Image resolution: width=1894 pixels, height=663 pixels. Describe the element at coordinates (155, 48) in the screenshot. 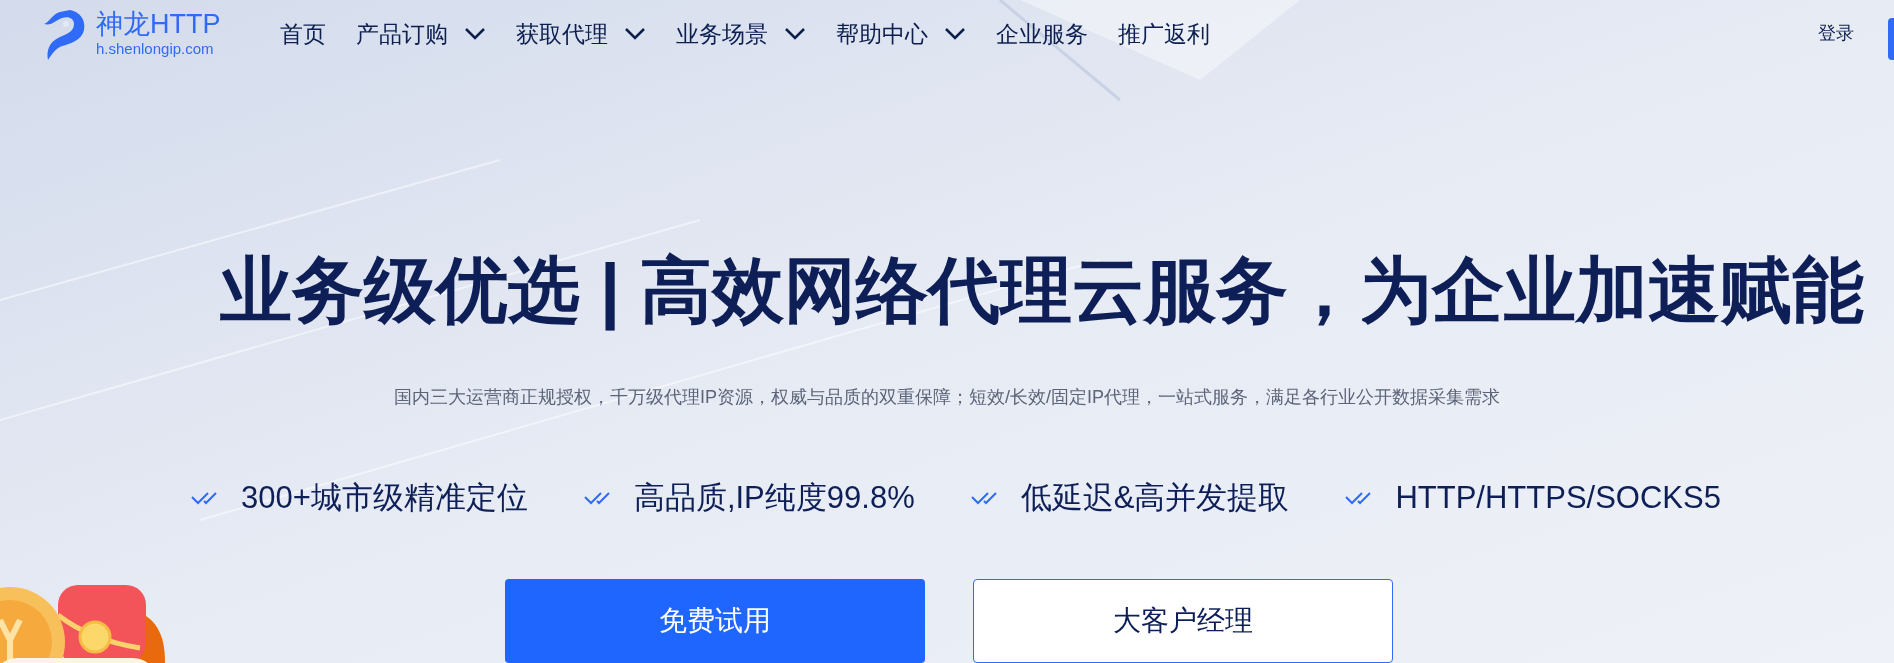

I see `brand-domain: h.shenlongip.com` at that location.